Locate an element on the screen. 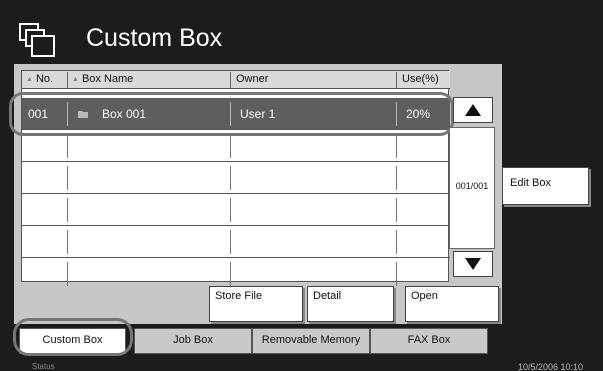  column-header-owner: Owner is located at coordinates (252, 79).